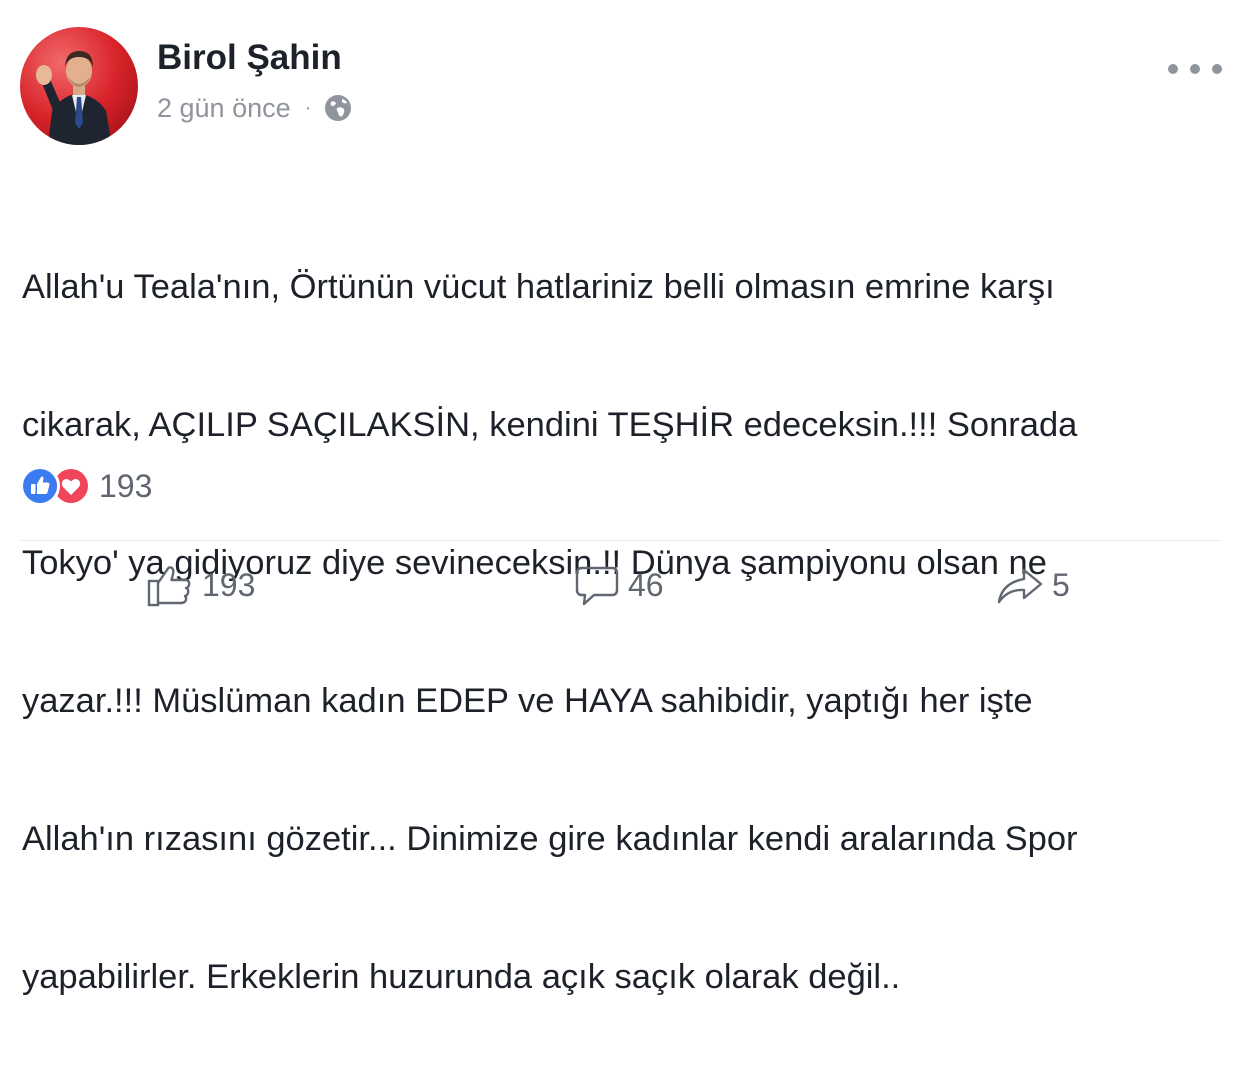 The image size is (1242, 1092). What do you see at coordinates (40, 486) in the screenshot?
I see `like-reaction-icon` at bounding box center [40, 486].